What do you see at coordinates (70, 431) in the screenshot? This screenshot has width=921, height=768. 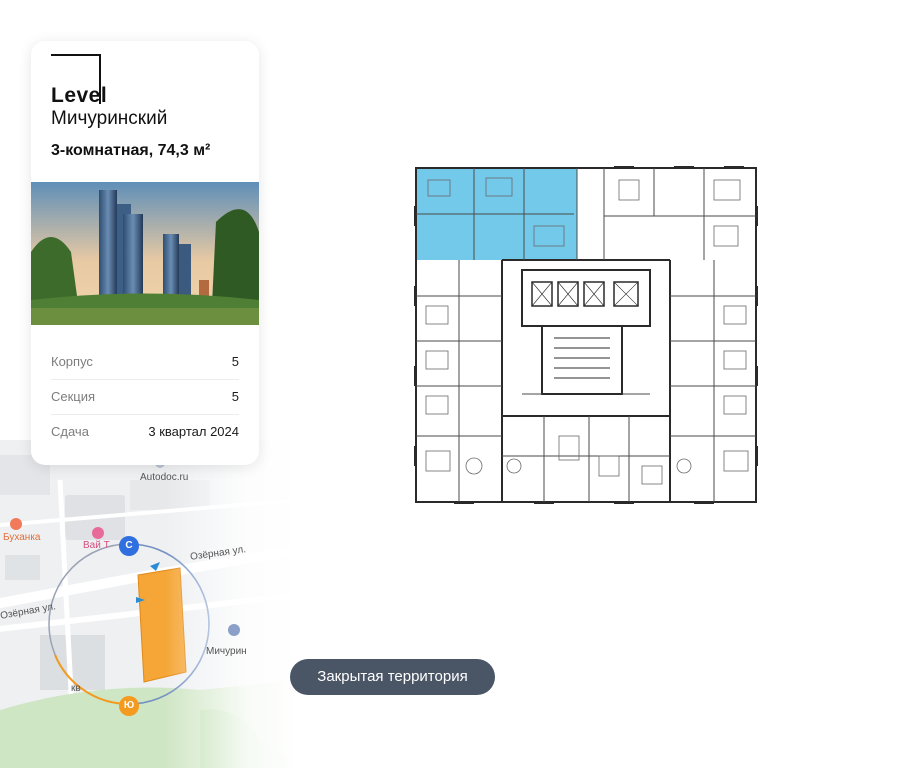 I see `spec-label: Сдача` at bounding box center [70, 431].